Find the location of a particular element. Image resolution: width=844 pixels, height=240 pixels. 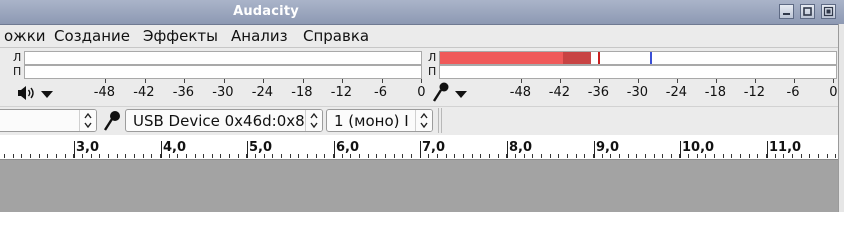

recording-scale-label: 0 is located at coordinates (833, 92).